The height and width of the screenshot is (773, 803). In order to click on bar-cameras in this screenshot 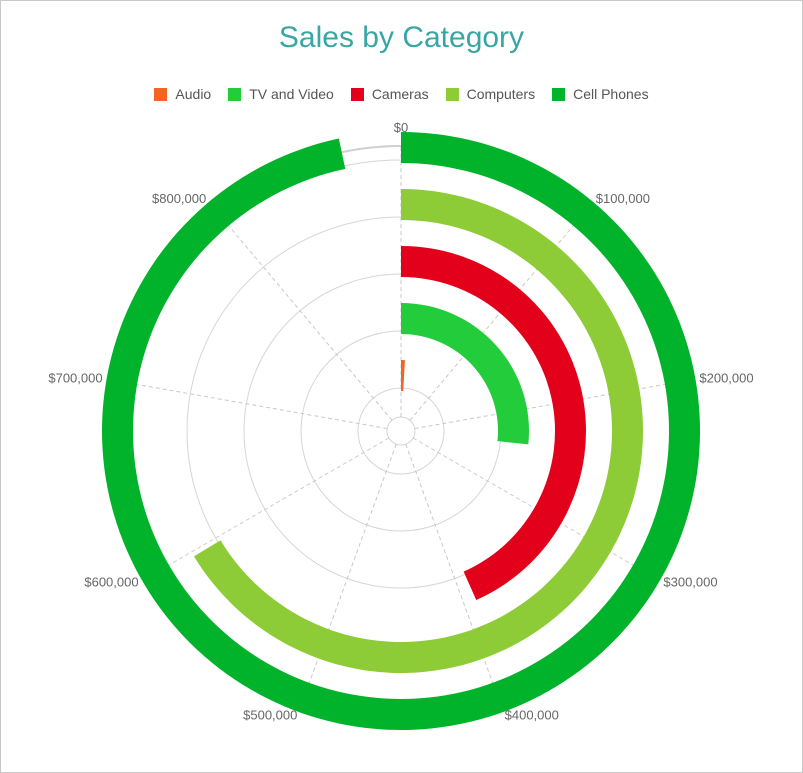, I will do `click(493, 423)`.